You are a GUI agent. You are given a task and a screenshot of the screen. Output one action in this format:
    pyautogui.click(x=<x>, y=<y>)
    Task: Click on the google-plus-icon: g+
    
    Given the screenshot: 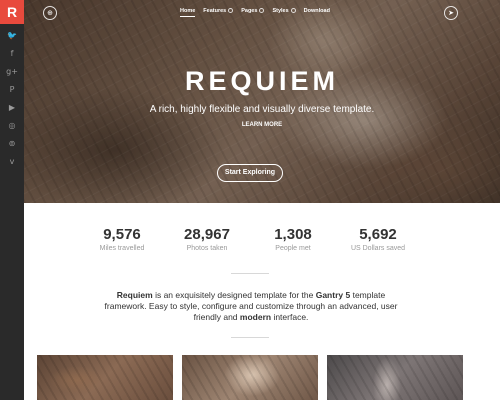 What is the action you would take?
    pyautogui.click(x=12, y=72)
    